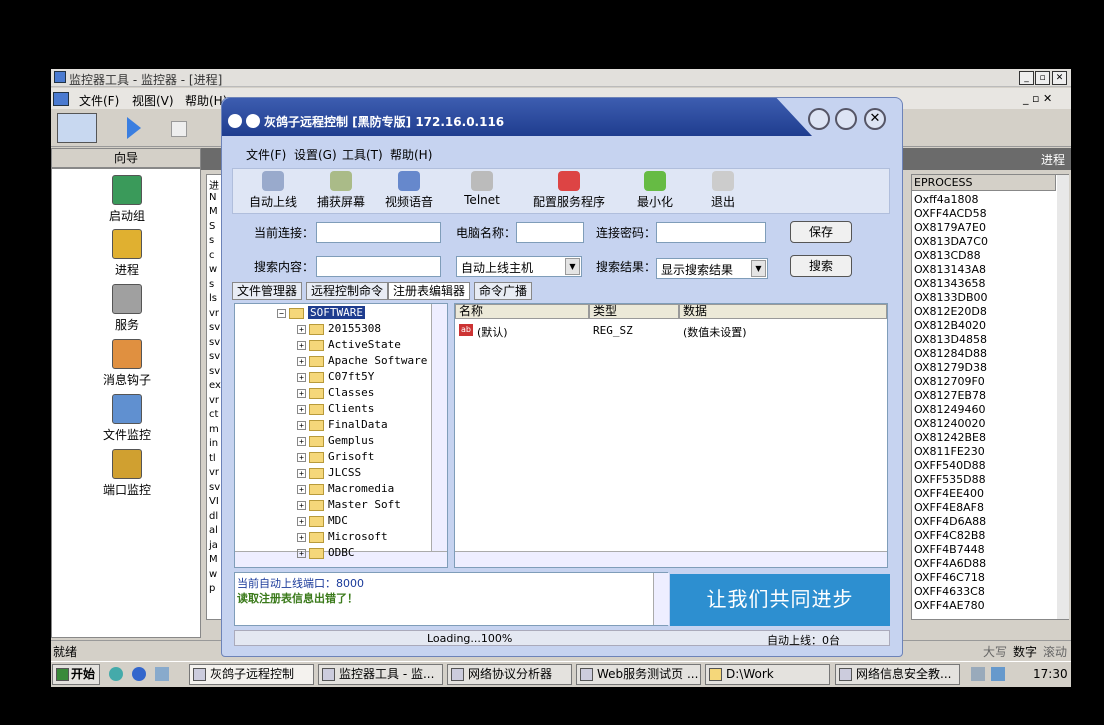 This screenshot has width=1104, height=725. Describe the element at coordinates (267, 291) in the screenshot. I see `tab-file-manager: 文件管理器` at that location.